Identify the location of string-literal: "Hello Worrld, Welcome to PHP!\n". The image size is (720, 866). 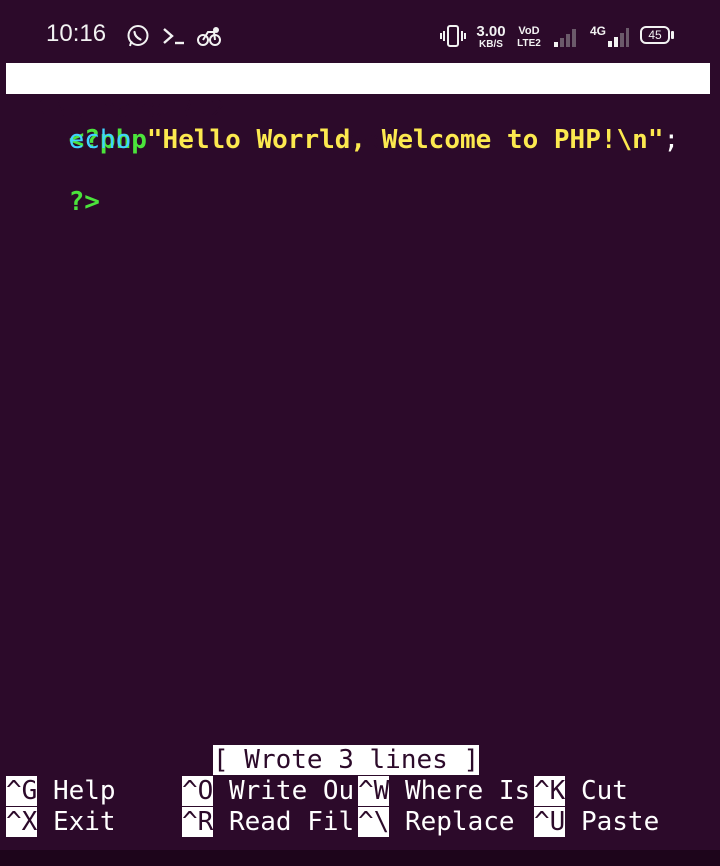
(405, 140).